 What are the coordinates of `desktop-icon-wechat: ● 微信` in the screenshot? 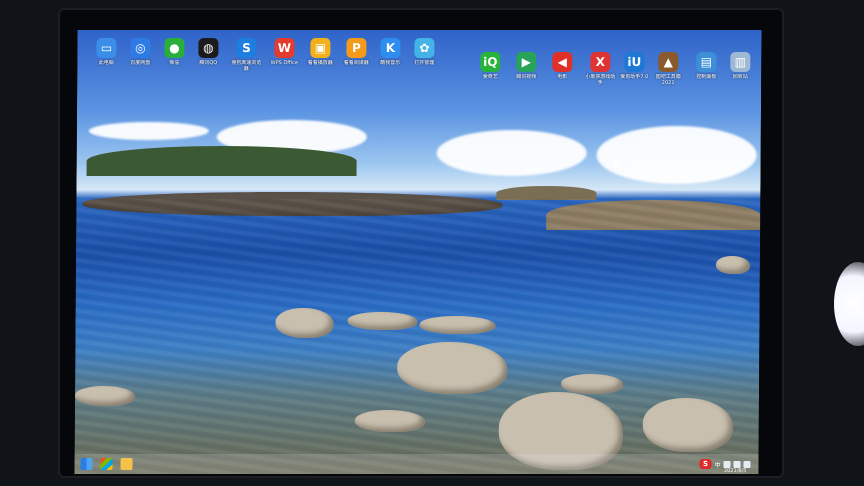 It's located at (174, 52).